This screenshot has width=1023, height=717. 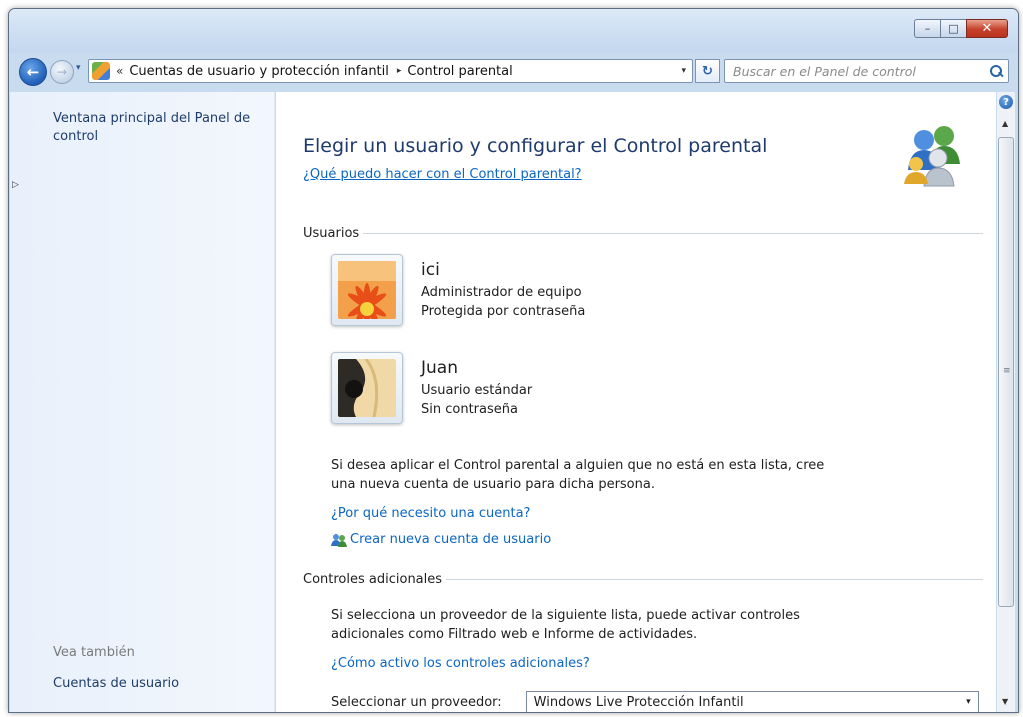 I want to click on users-section-label: Usuarios, so click(x=331, y=233).